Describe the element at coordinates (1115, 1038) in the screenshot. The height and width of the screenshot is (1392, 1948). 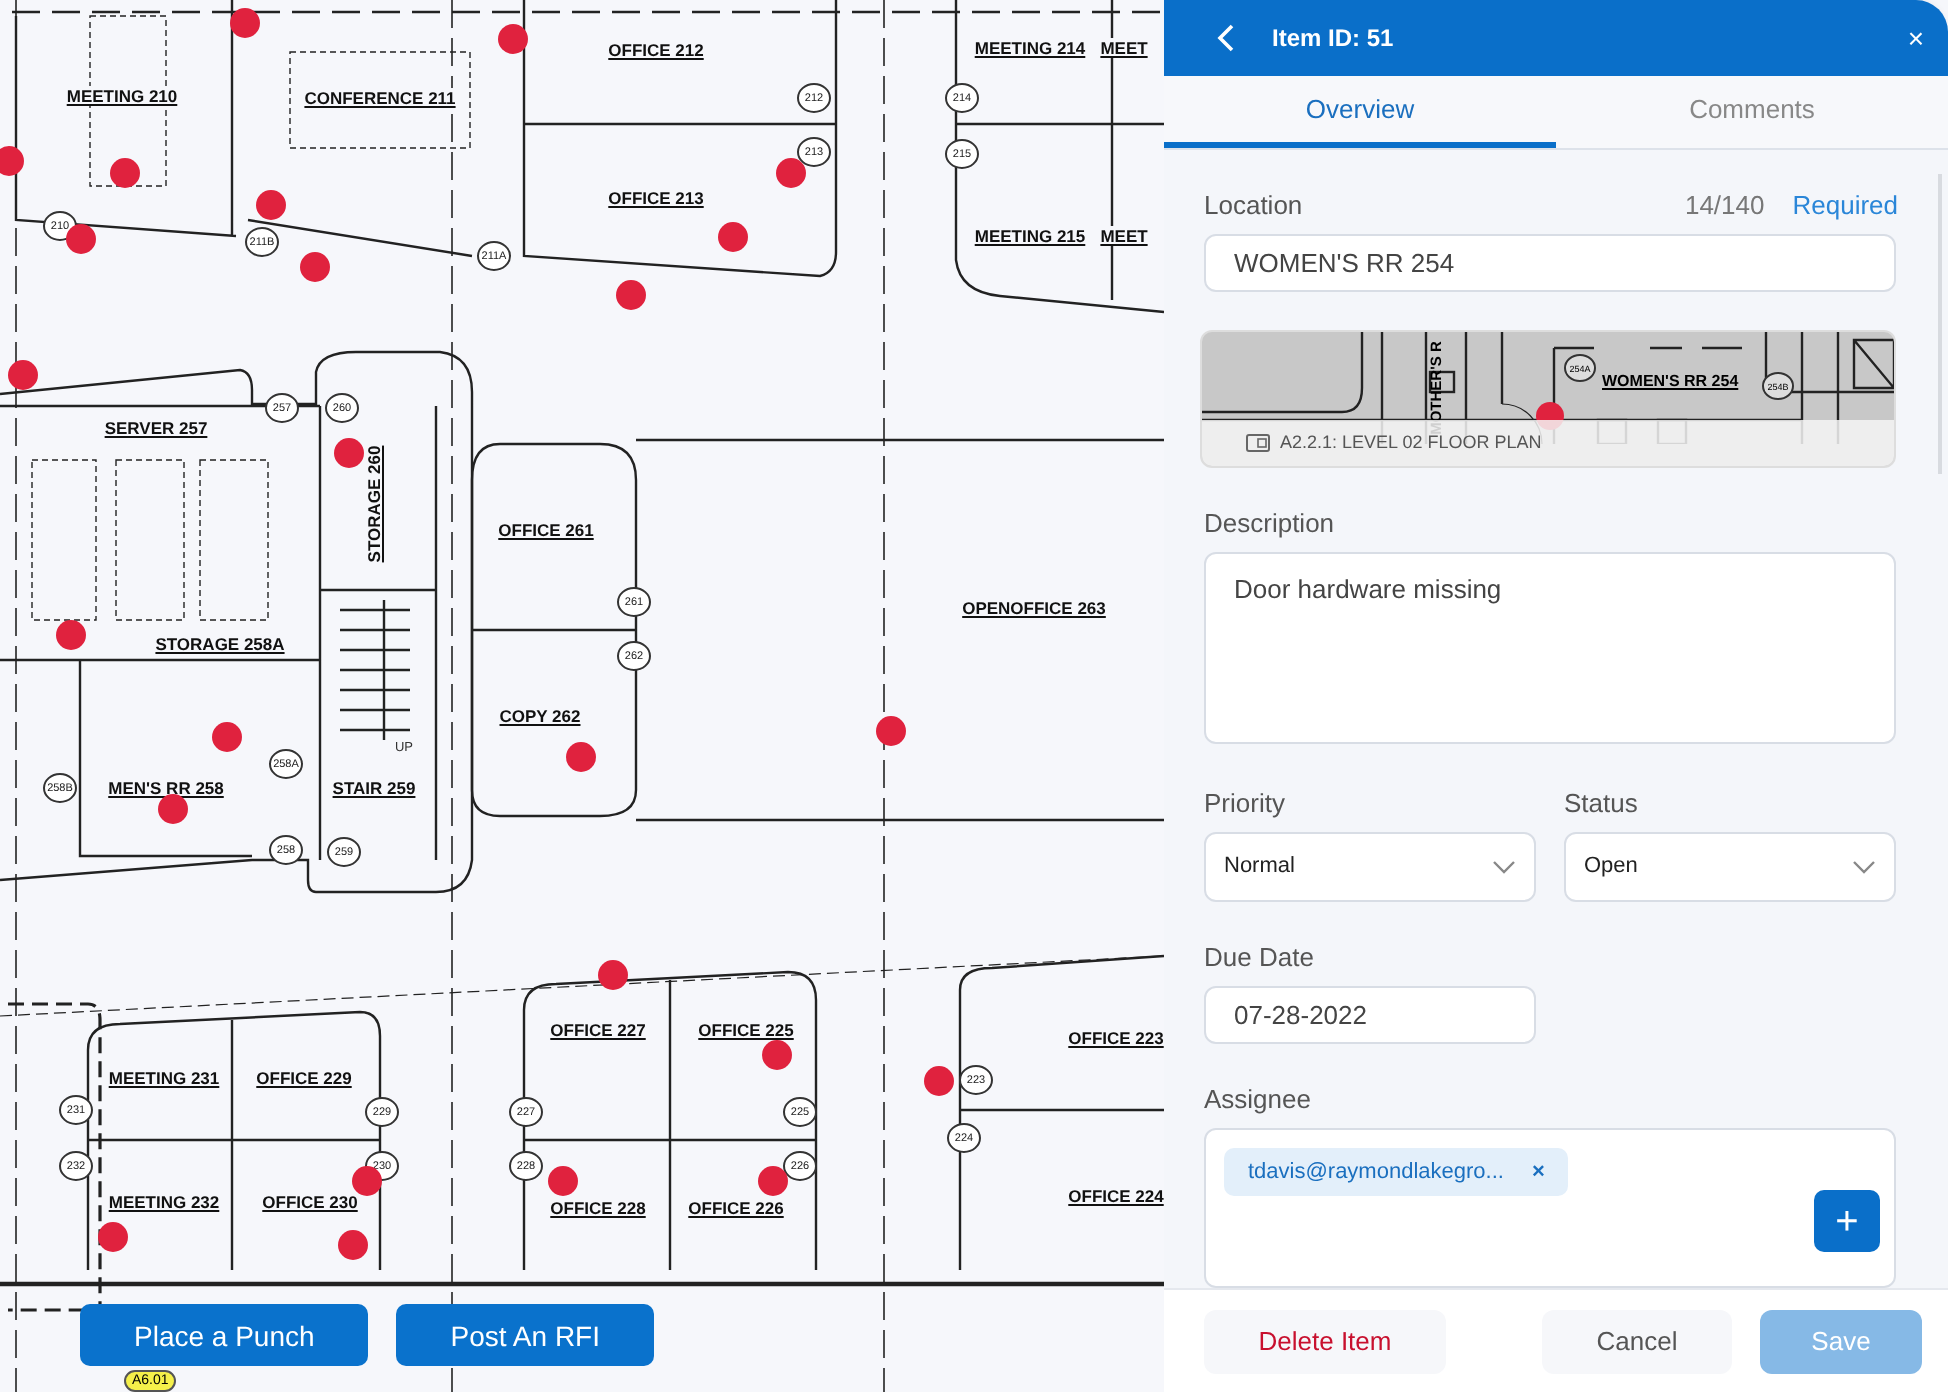
I see `room-label: OFFICE 223` at that location.